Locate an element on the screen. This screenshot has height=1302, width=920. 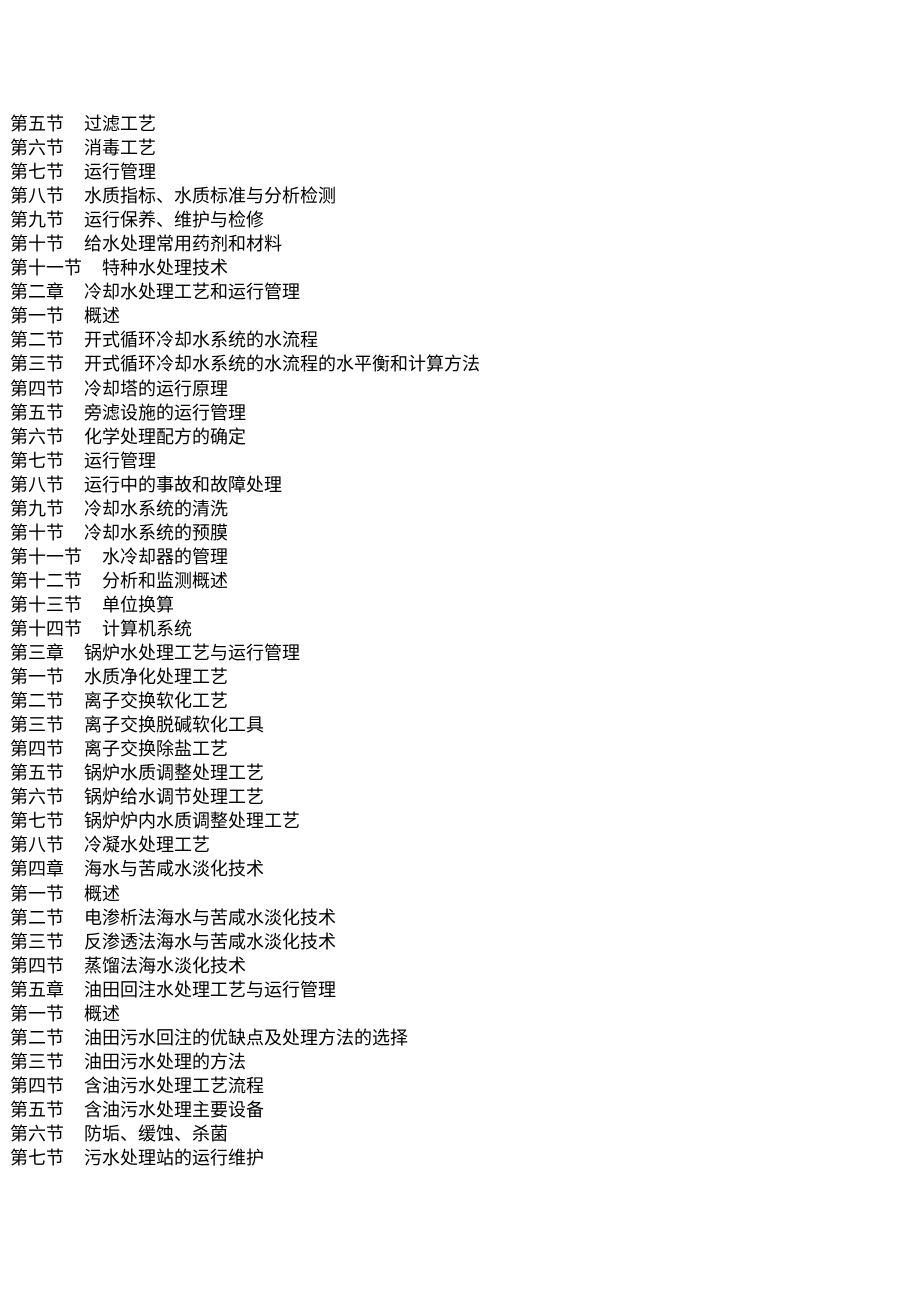
toc-entry-title: 海水与苦咸水淡化技术 is located at coordinates (174, 870).